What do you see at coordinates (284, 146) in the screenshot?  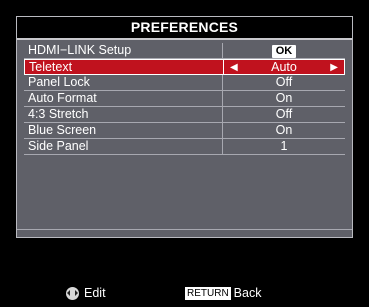 I see `menu-item-value: 1` at bounding box center [284, 146].